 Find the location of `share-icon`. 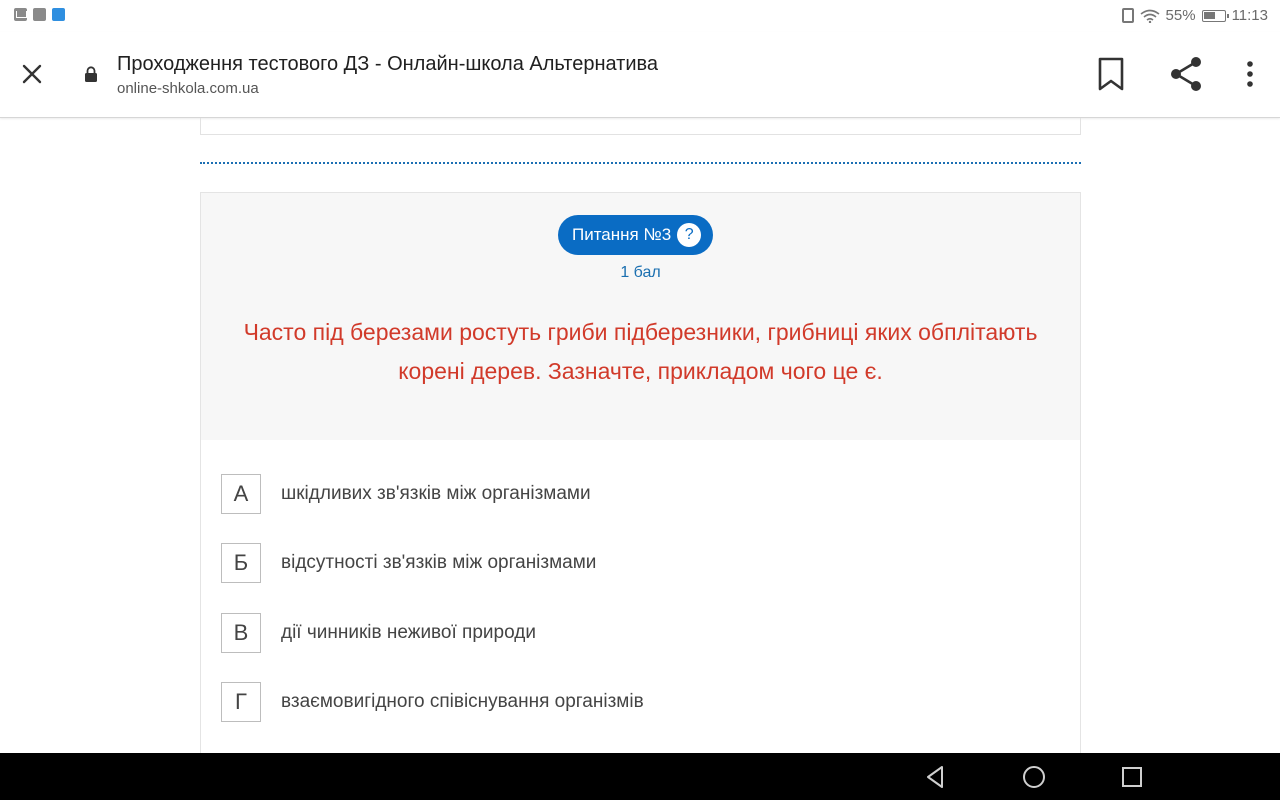

share-icon is located at coordinates (1186, 74).